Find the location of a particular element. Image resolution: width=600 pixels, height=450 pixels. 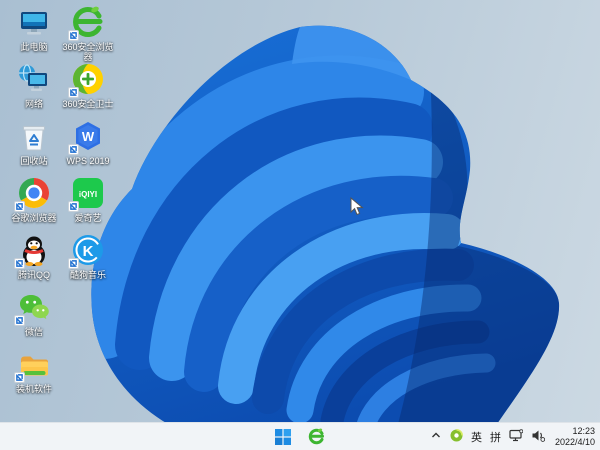

desktop-icon-wechat: 微信 is located at coordinates (34, 313).